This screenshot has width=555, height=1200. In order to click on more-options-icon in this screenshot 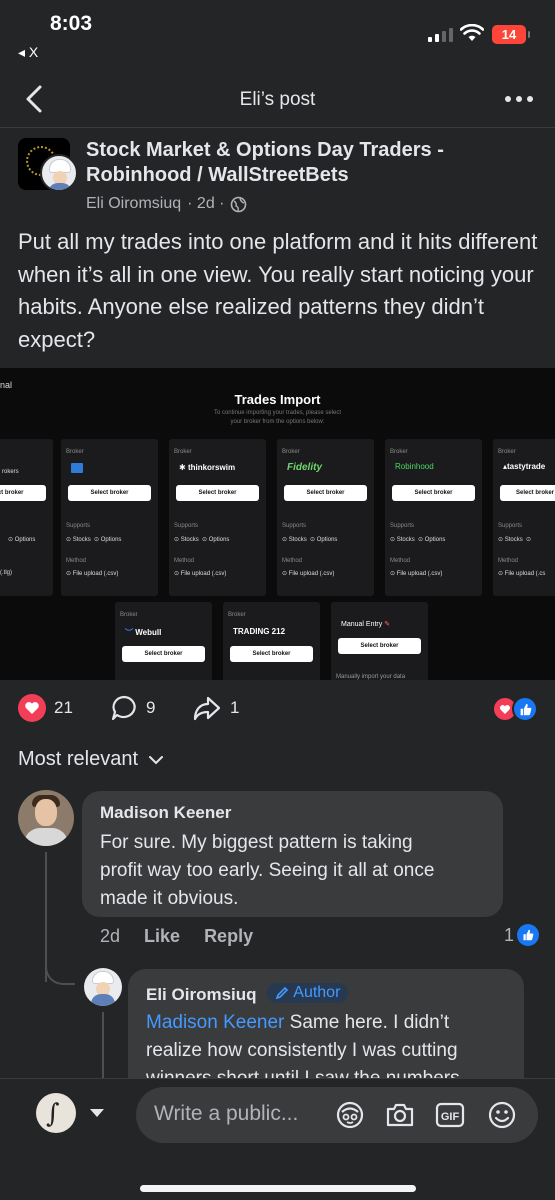, I will do `click(519, 99)`.